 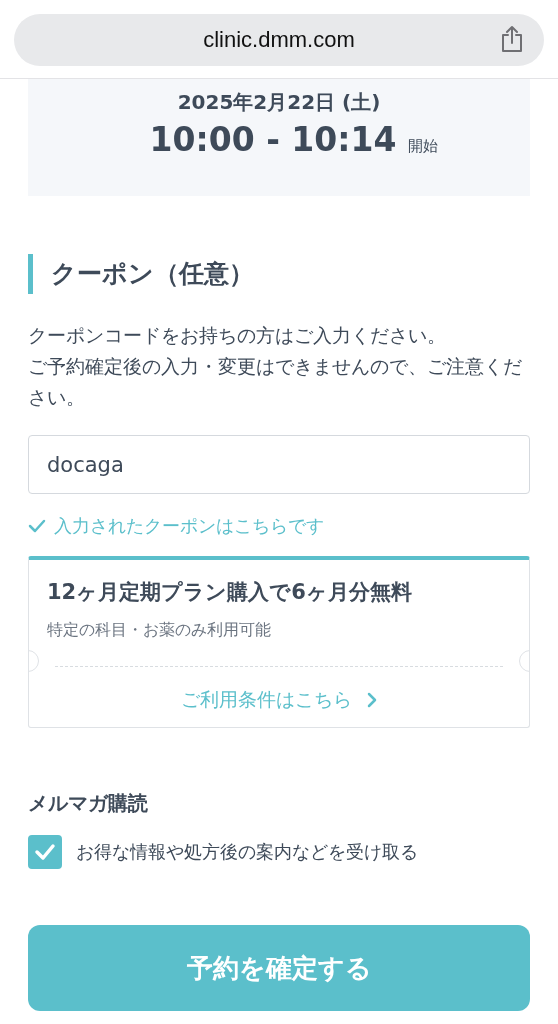 I want to click on chevron-right-icon, so click(x=371, y=700).